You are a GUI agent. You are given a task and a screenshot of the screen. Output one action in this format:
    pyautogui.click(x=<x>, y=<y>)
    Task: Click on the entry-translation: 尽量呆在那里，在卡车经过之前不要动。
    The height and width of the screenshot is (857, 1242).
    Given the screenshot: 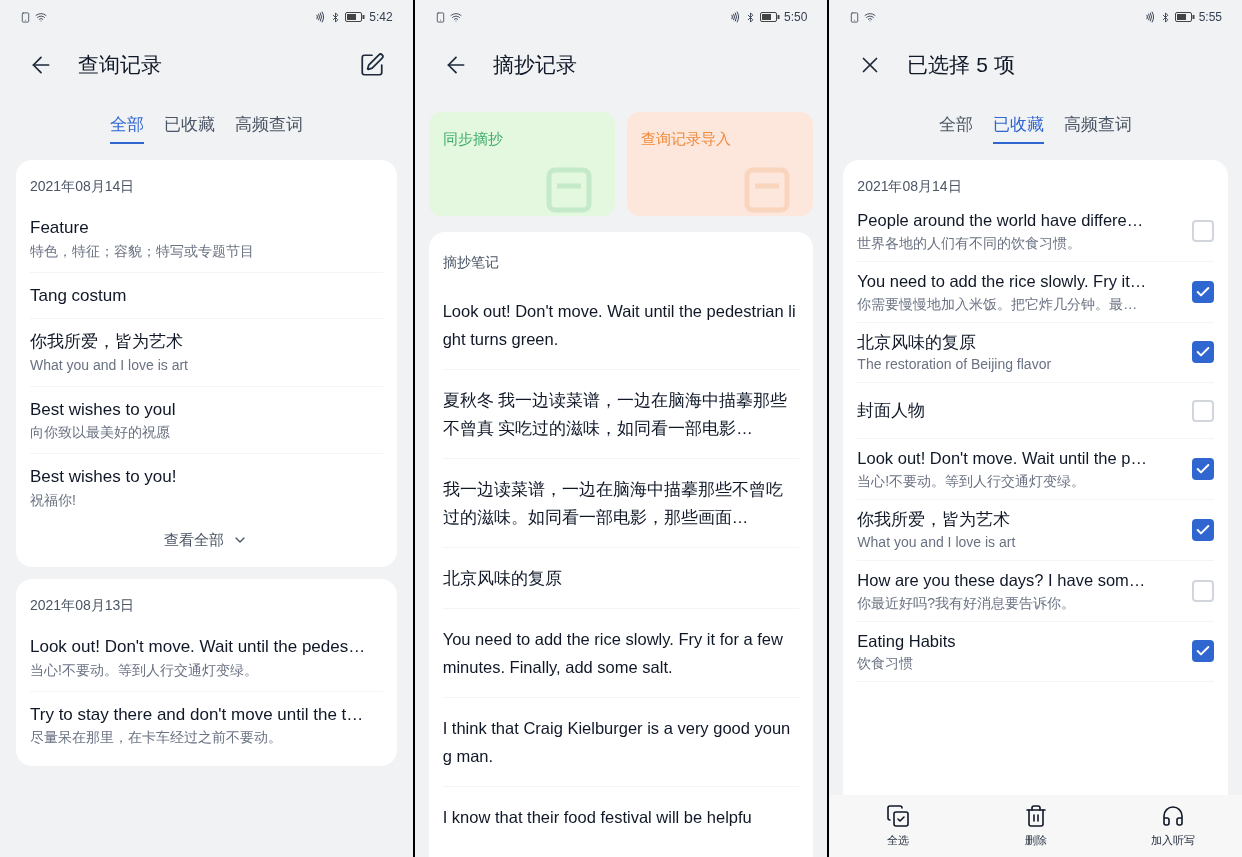 What is the action you would take?
    pyautogui.click(x=156, y=737)
    